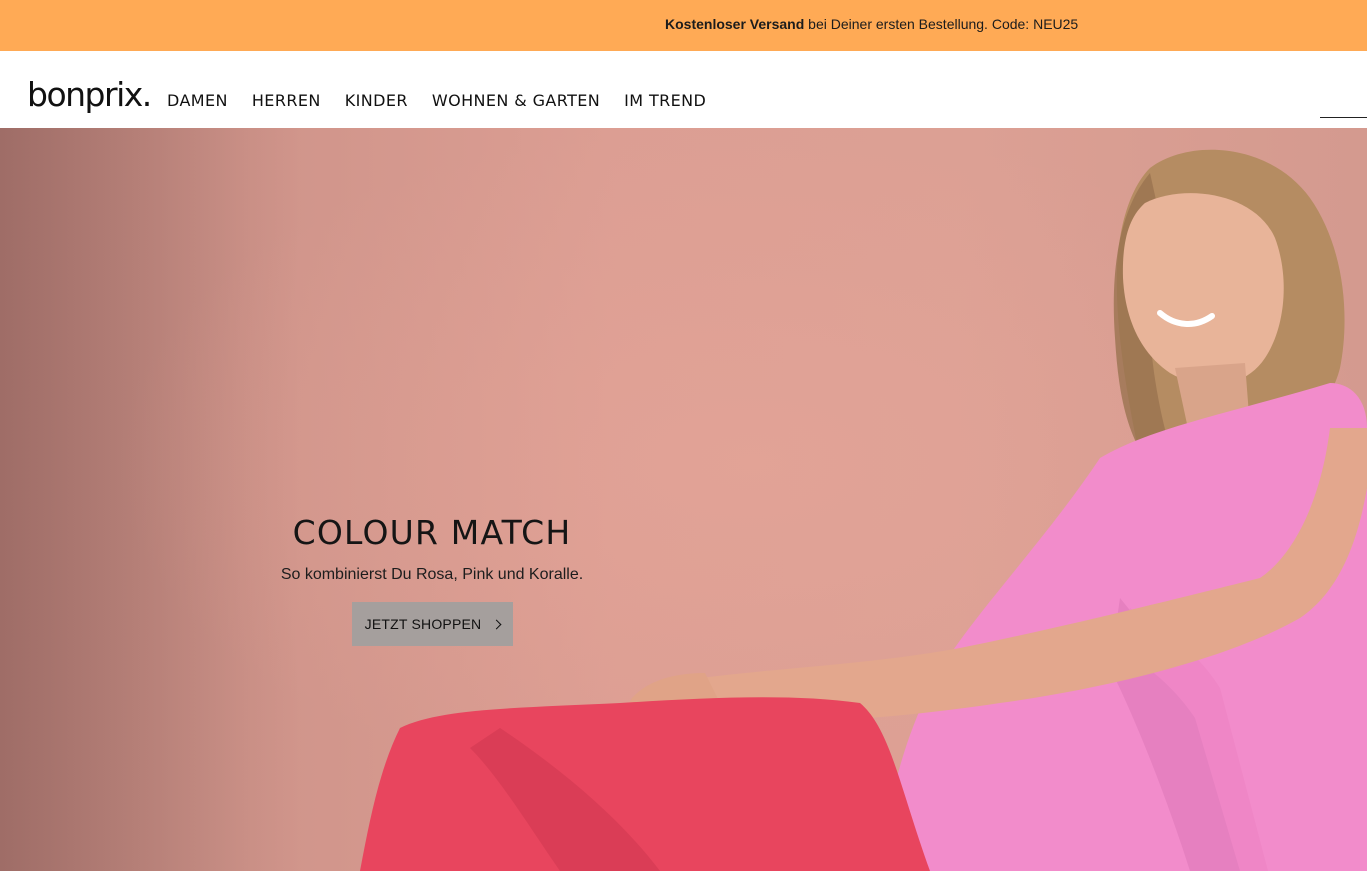  What do you see at coordinates (432, 532) in the screenshot?
I see `hero-title: COLOUR MATCH` at bounding box center [432, 532].